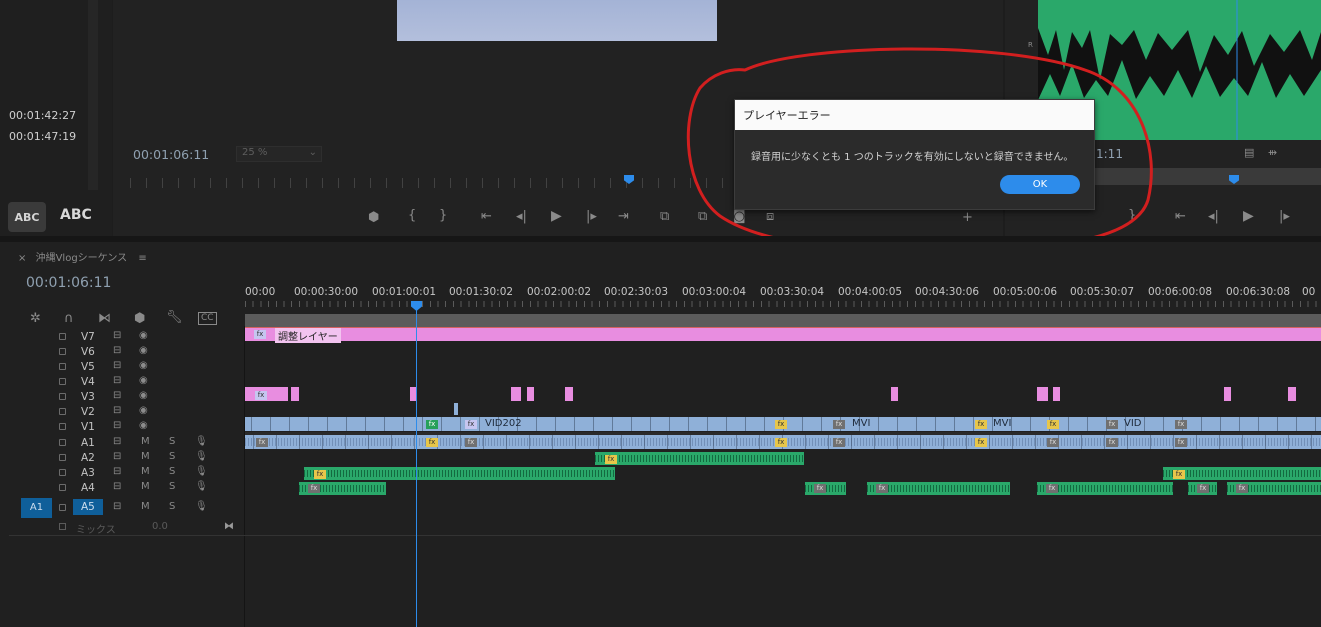  Describe the element at coordinates (207, 318) in the screenshot. I see `captions-icon: CC` at that location.